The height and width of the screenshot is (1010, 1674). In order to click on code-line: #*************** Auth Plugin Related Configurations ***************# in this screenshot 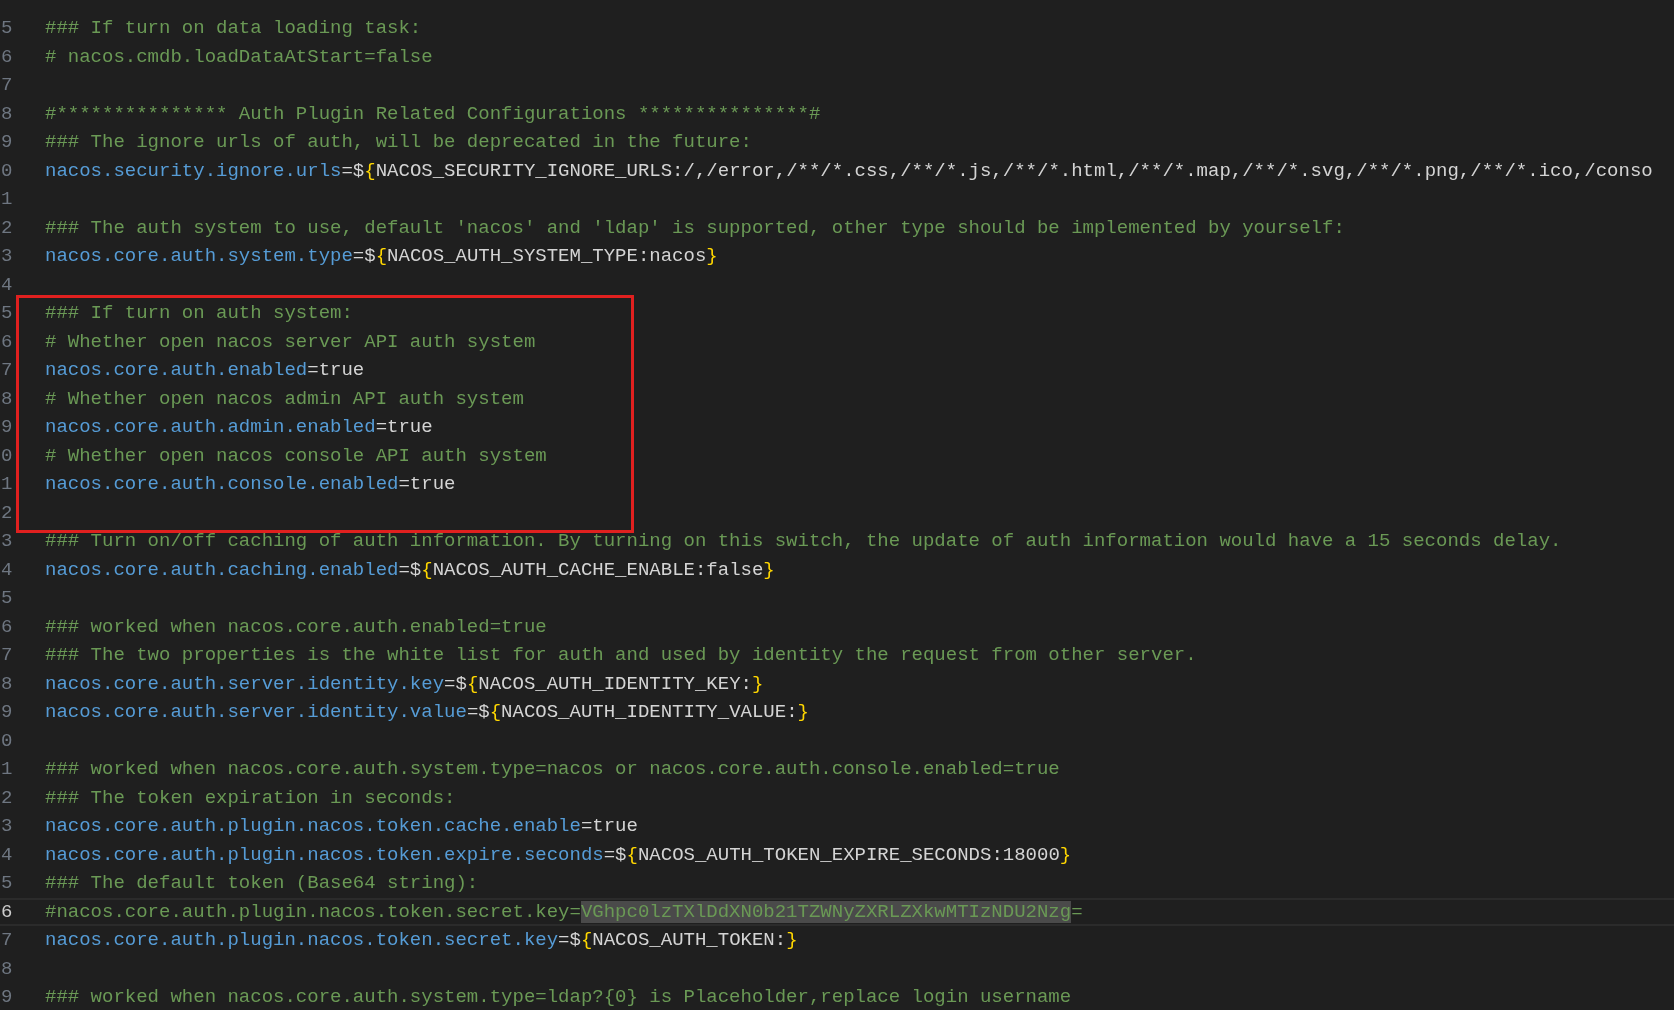, I will do `click(433, 113)`.